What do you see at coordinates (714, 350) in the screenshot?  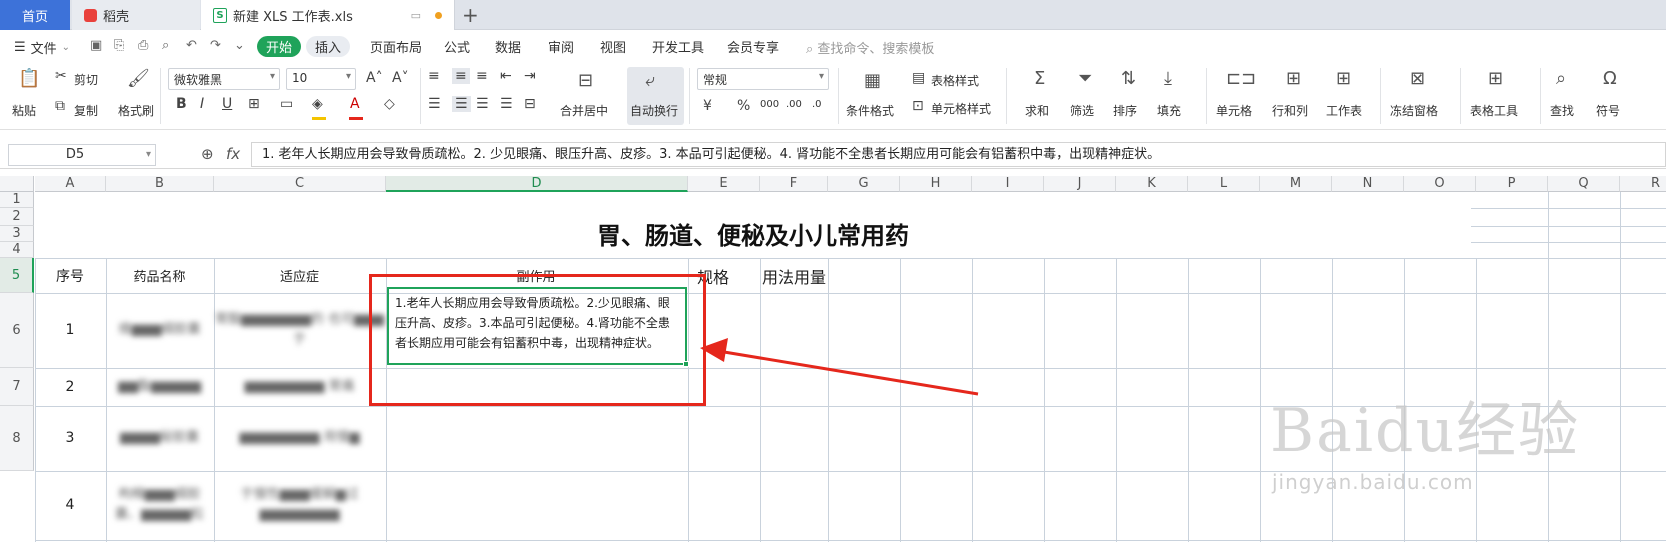 I see `annotation-arrow-head` at bounding box center [714, 350].